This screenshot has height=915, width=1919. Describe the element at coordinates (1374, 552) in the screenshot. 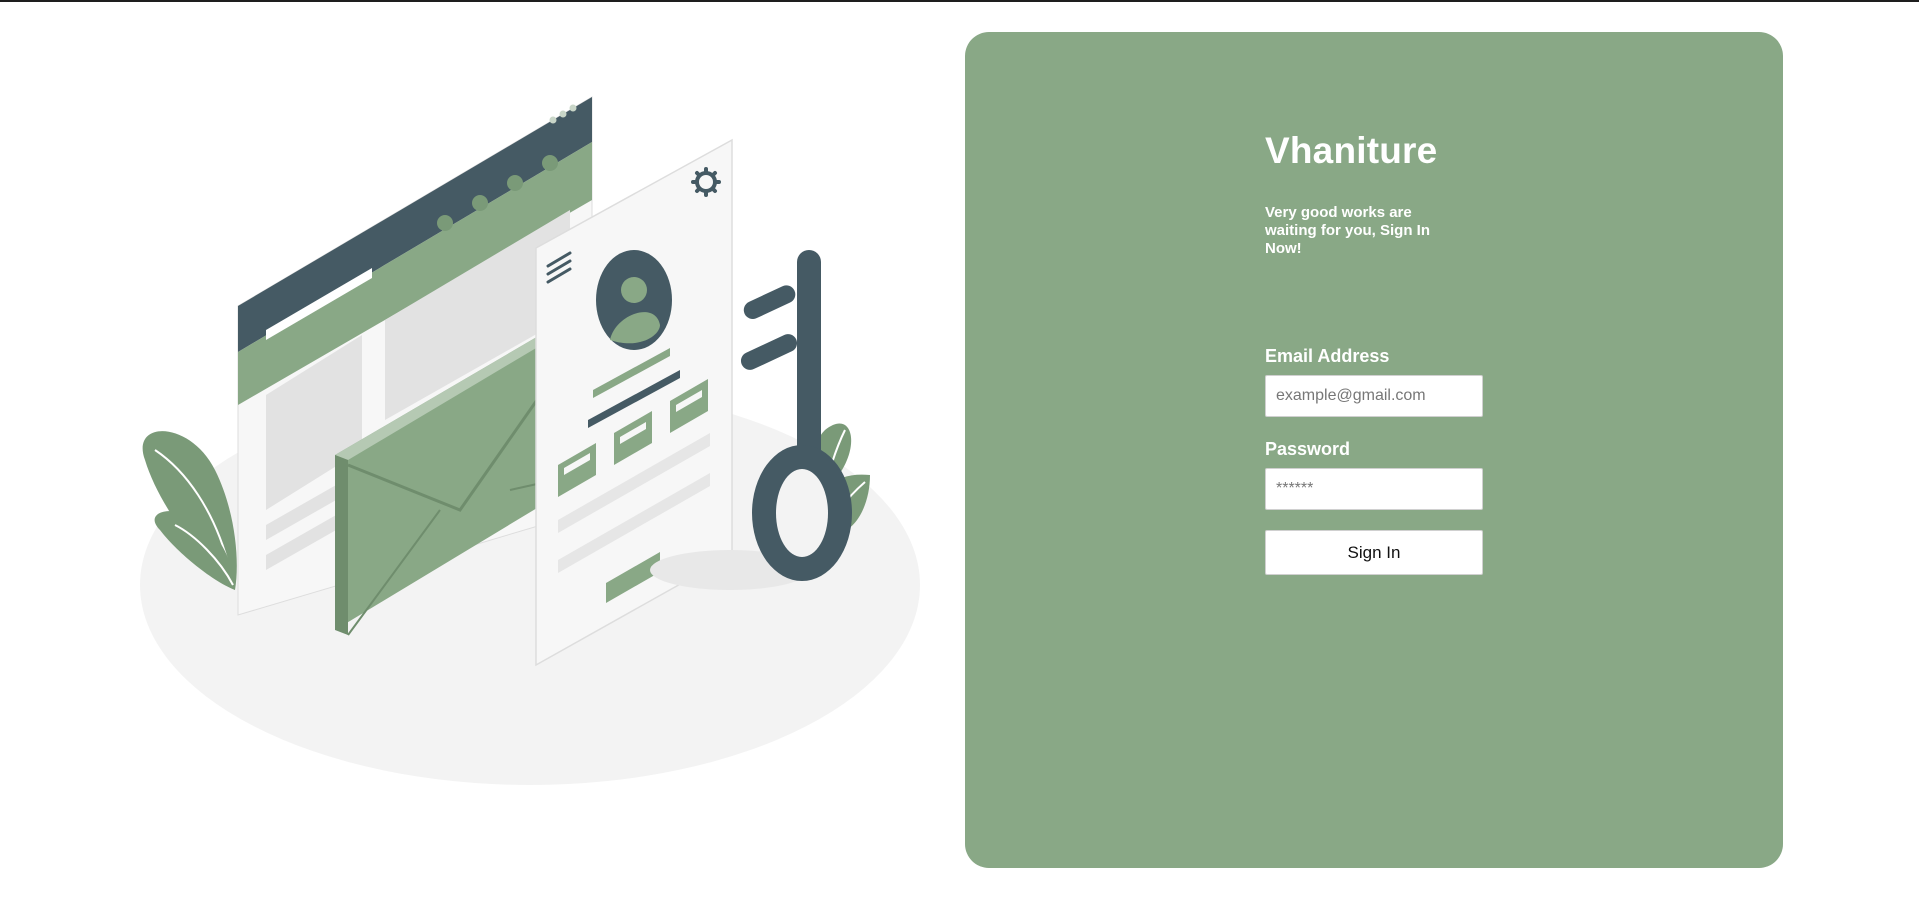

I see `signin-button: Sign In` at that location.